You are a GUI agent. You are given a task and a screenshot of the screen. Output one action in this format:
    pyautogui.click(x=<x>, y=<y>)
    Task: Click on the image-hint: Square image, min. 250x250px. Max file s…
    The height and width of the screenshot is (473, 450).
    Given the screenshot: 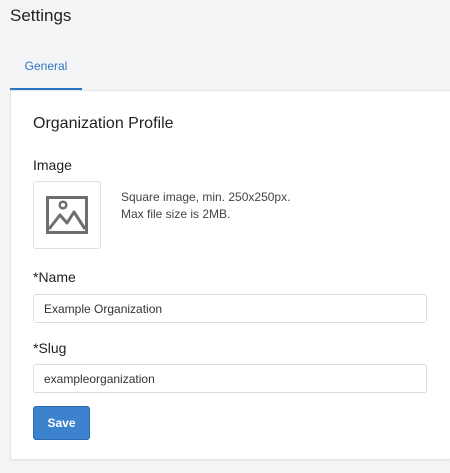 What is the action you would take?
    pyautogui.click(x=205, y=206)
    